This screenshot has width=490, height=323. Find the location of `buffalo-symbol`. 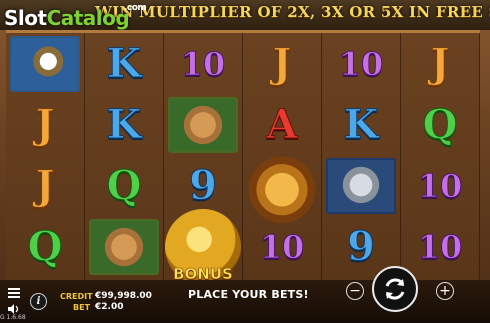

buffalo-symbol is located at coordinates (282, 186).